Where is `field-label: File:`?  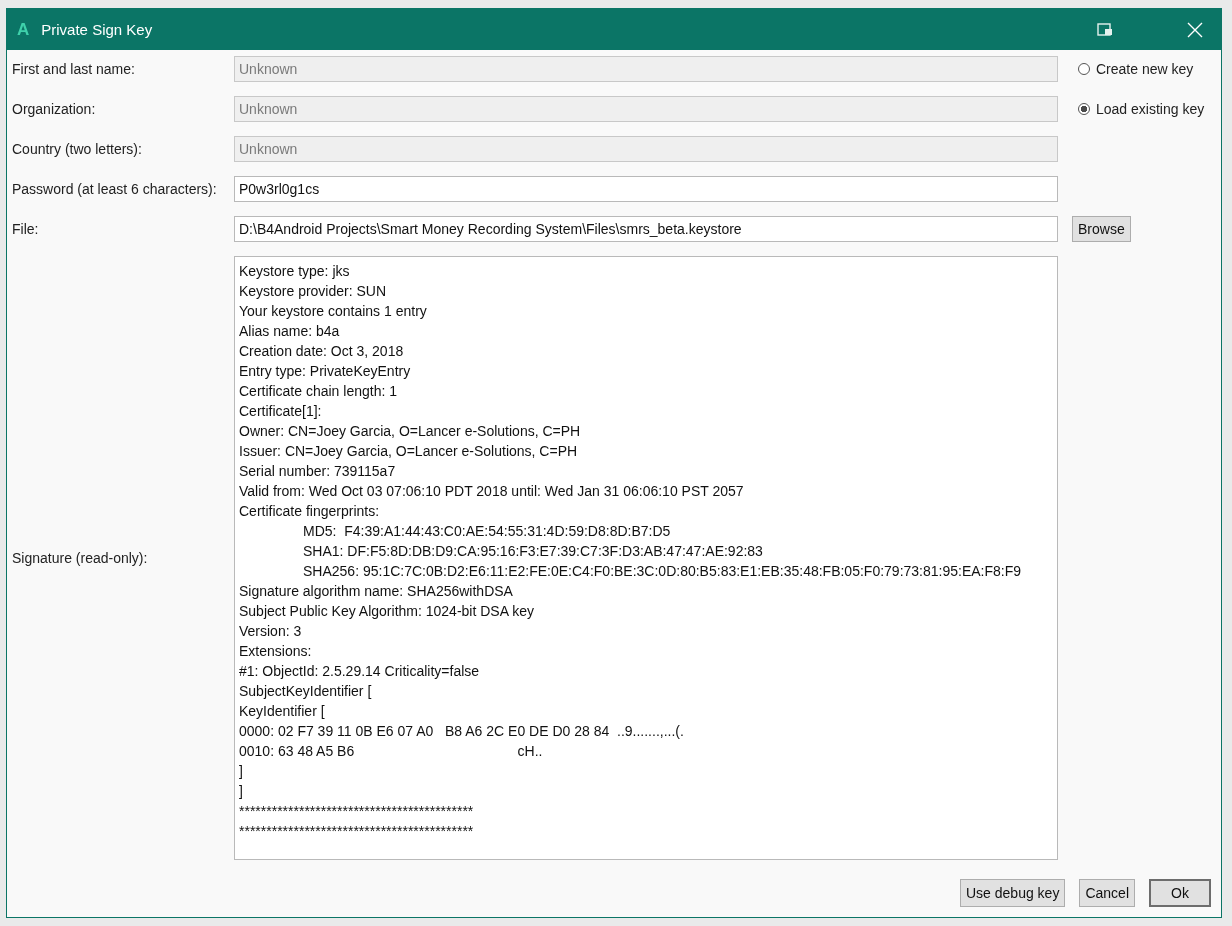
field-label: File: is located at coordinates (26, 229).